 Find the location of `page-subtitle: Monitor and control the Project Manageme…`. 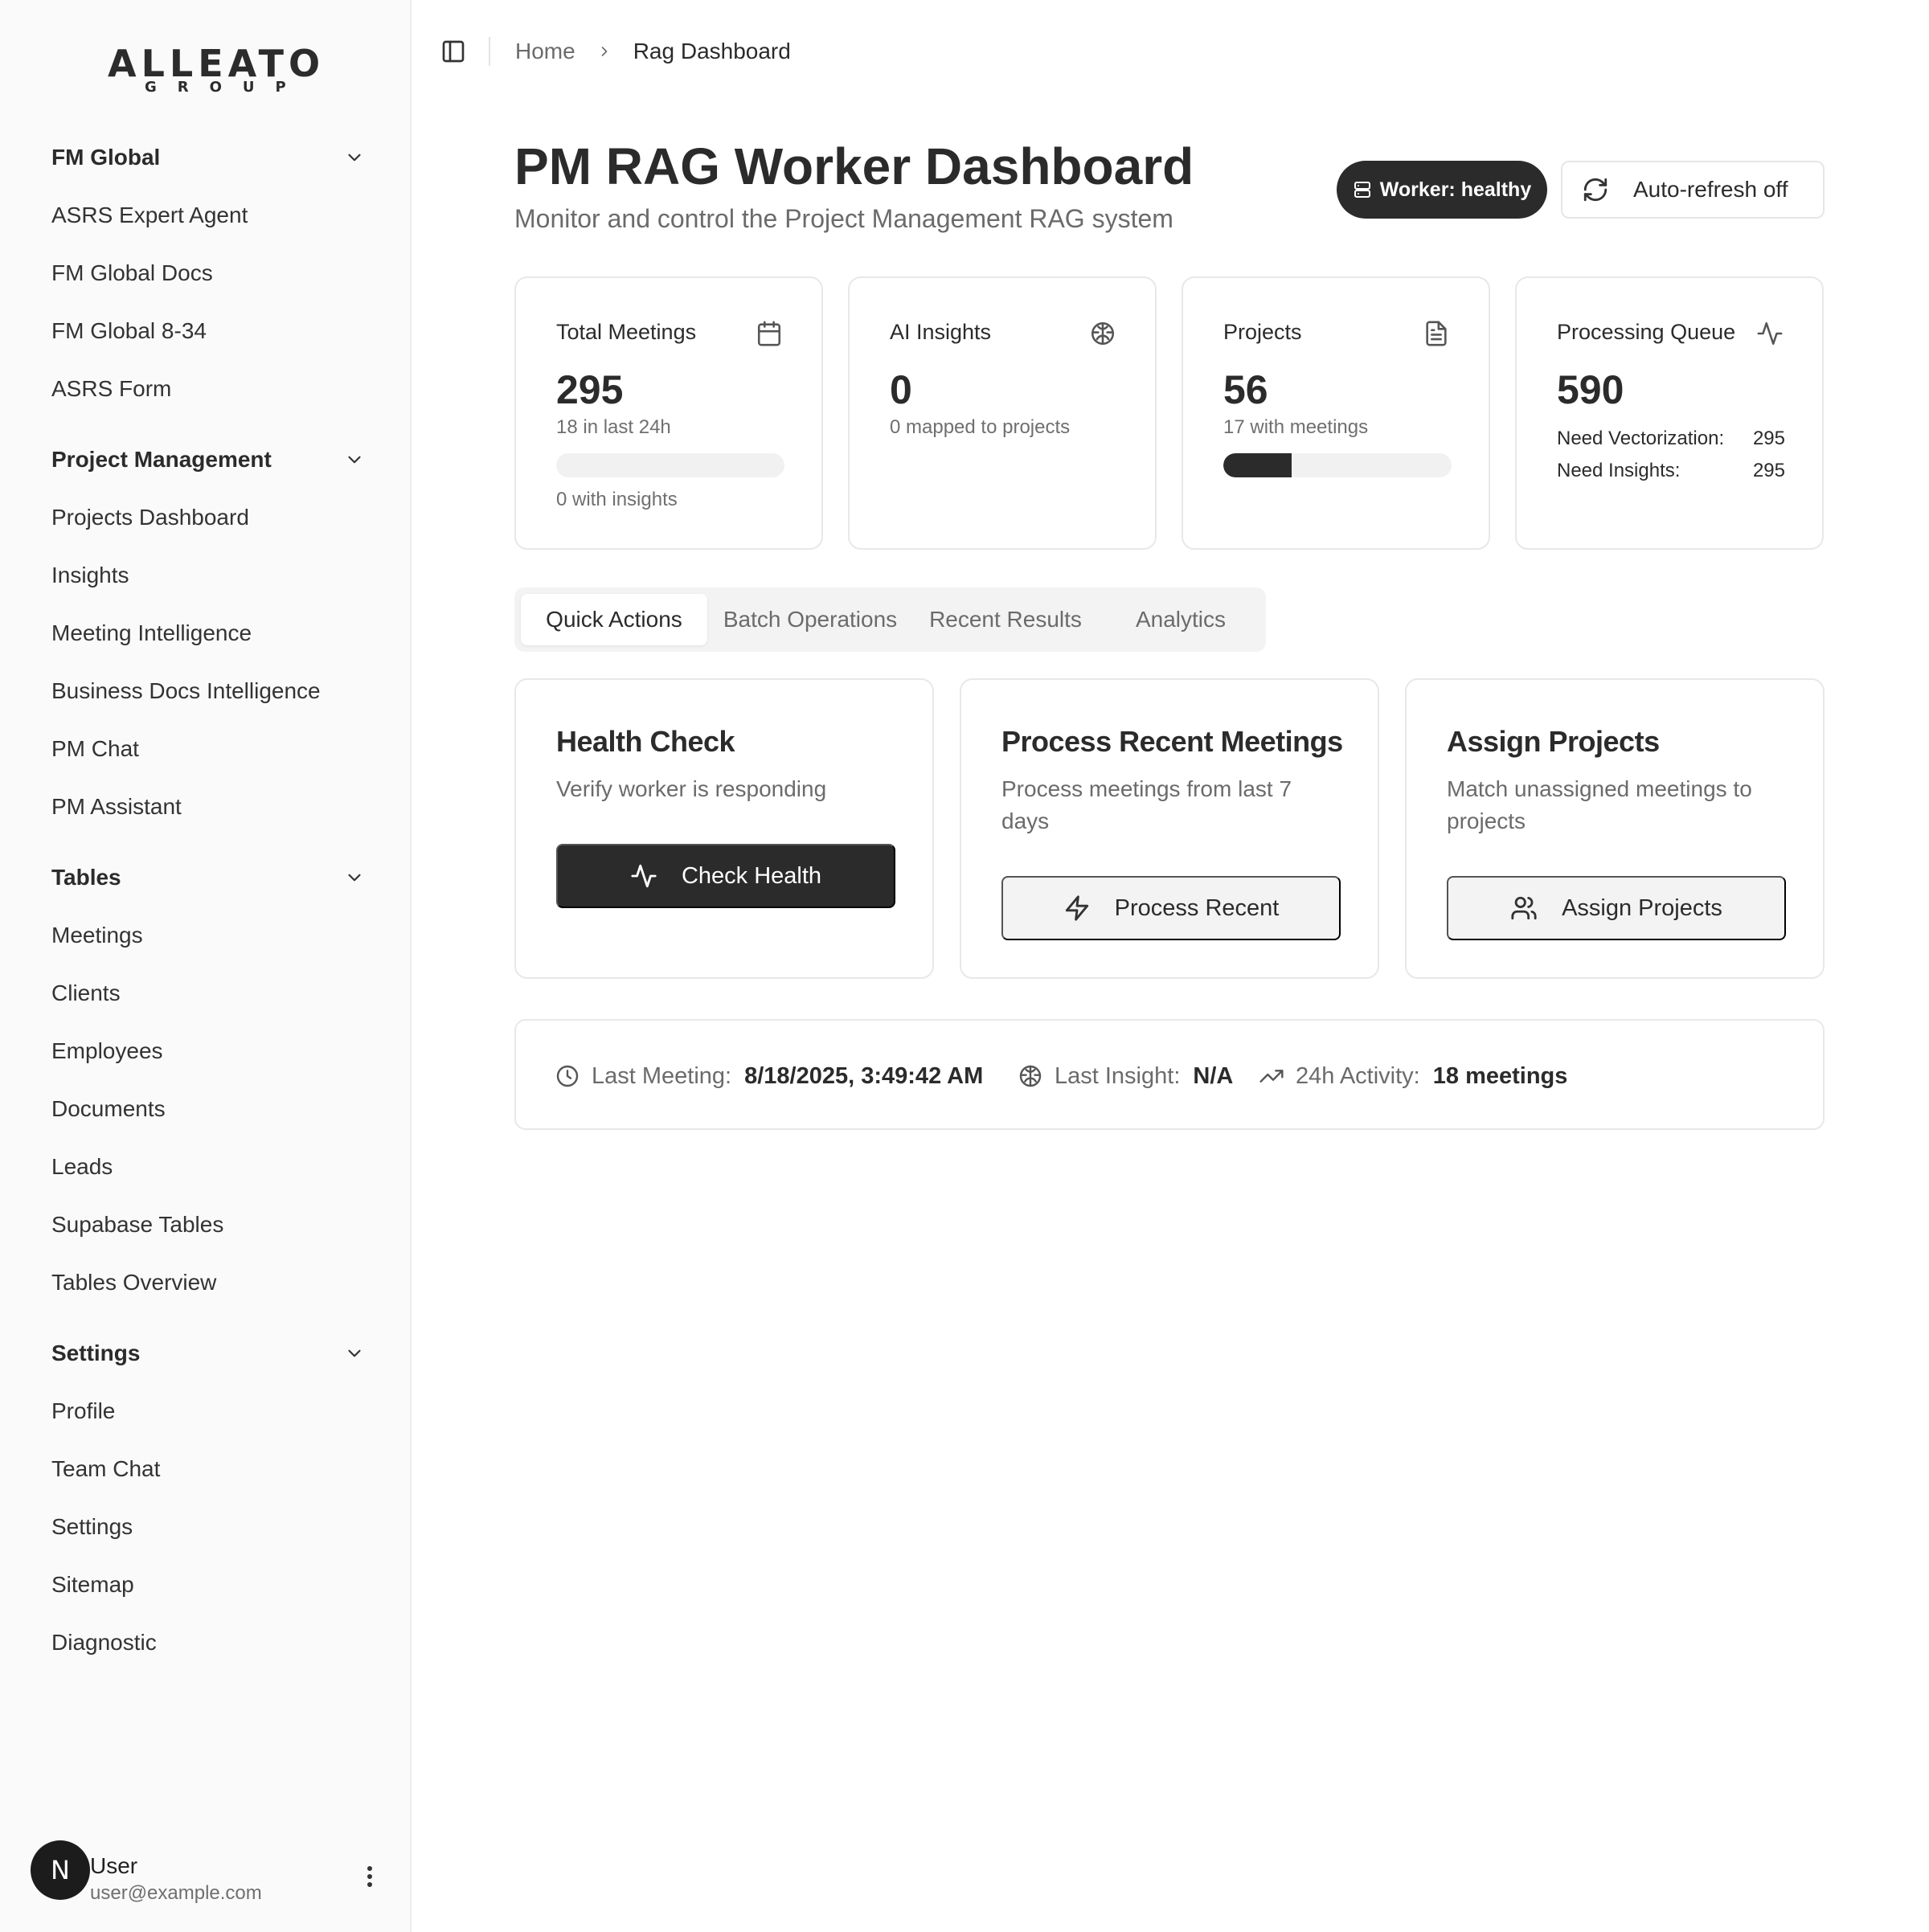

page-subtitle: Monitor and control the Project Manageme… is located at coordinates (843, 218).